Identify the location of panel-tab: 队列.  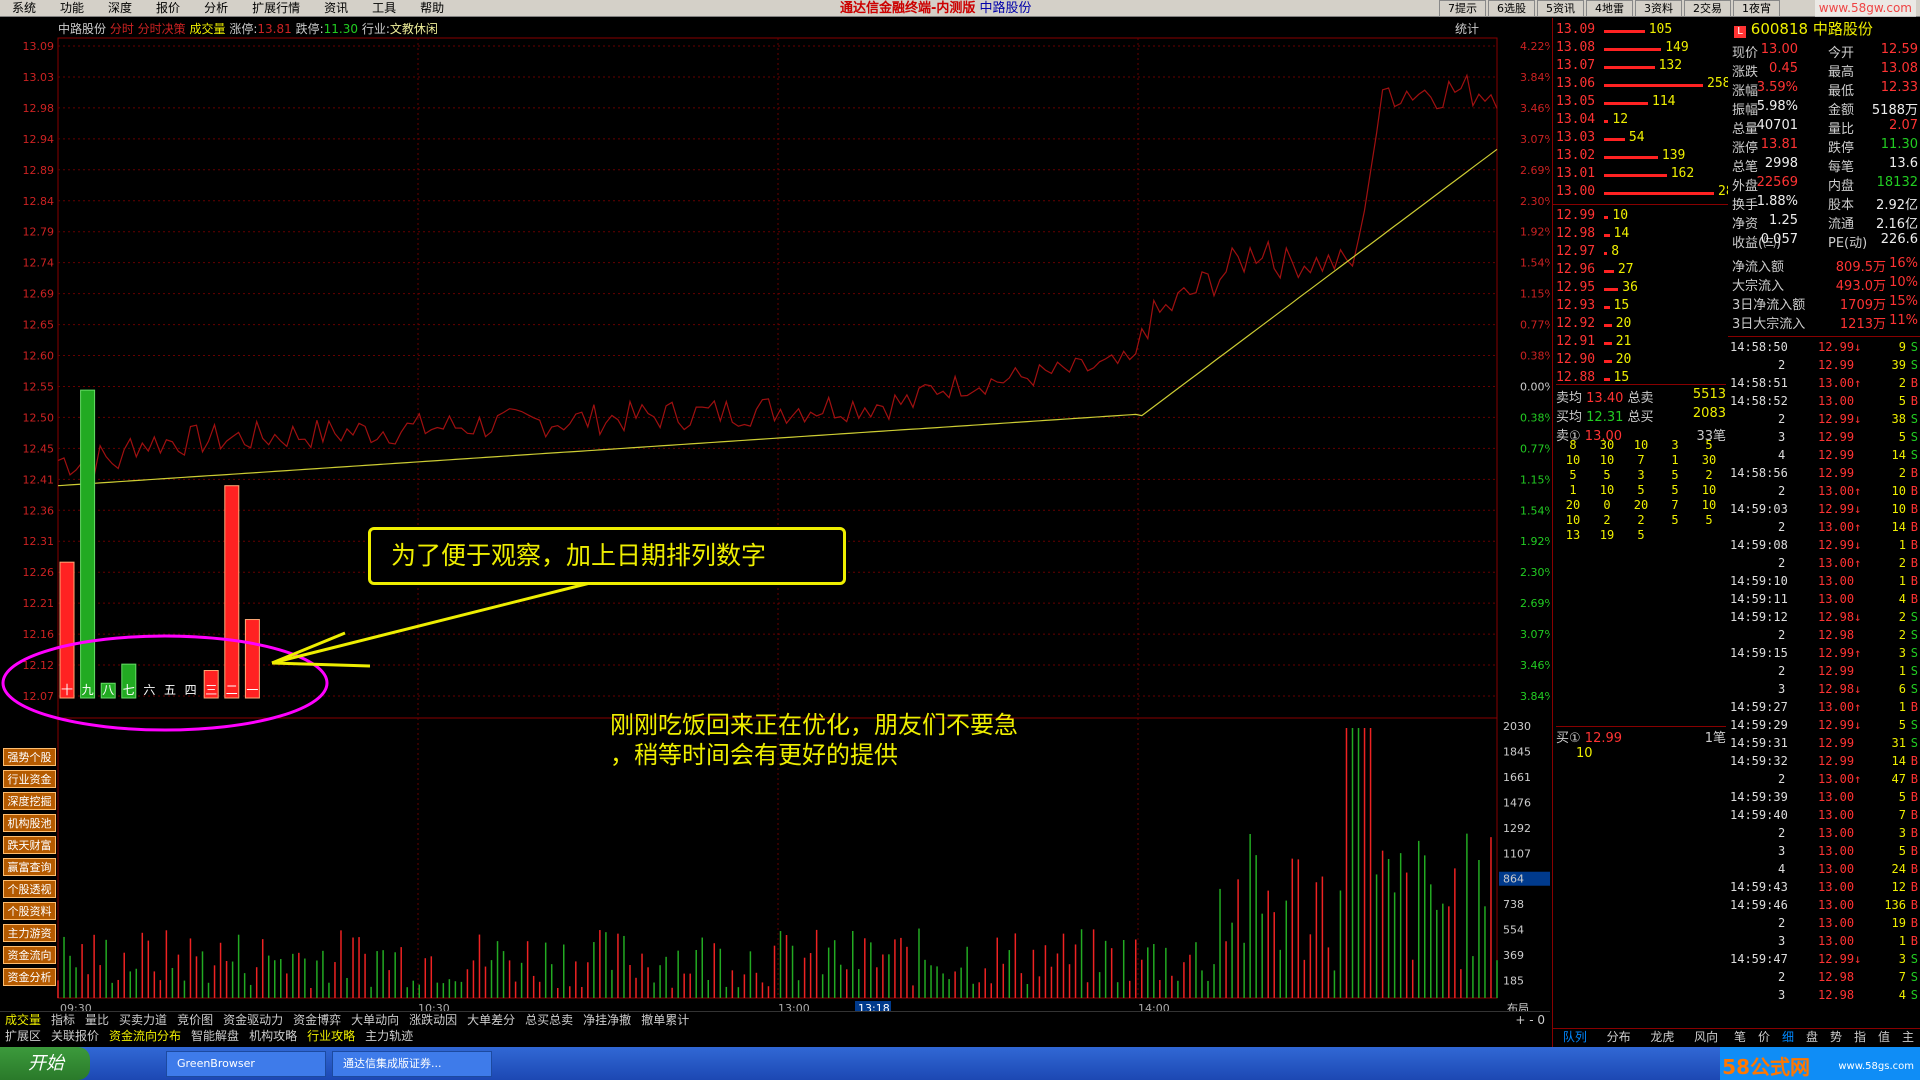
(1575, 1037).